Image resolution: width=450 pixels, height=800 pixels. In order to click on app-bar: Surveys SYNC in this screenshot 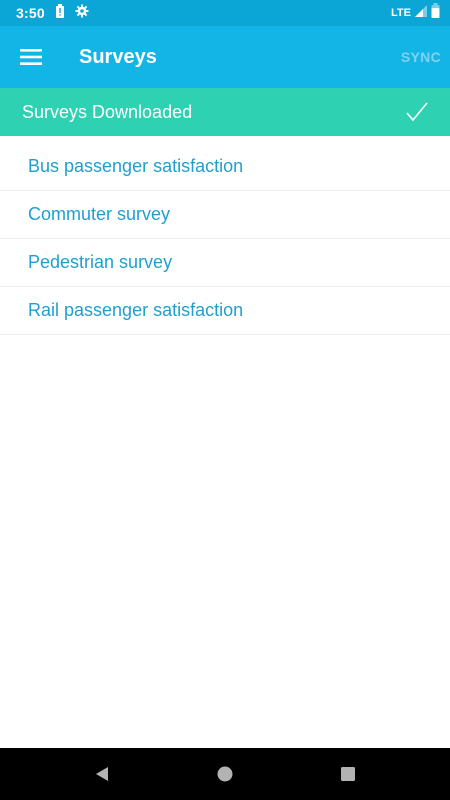, I will do `click(225, 57)`.